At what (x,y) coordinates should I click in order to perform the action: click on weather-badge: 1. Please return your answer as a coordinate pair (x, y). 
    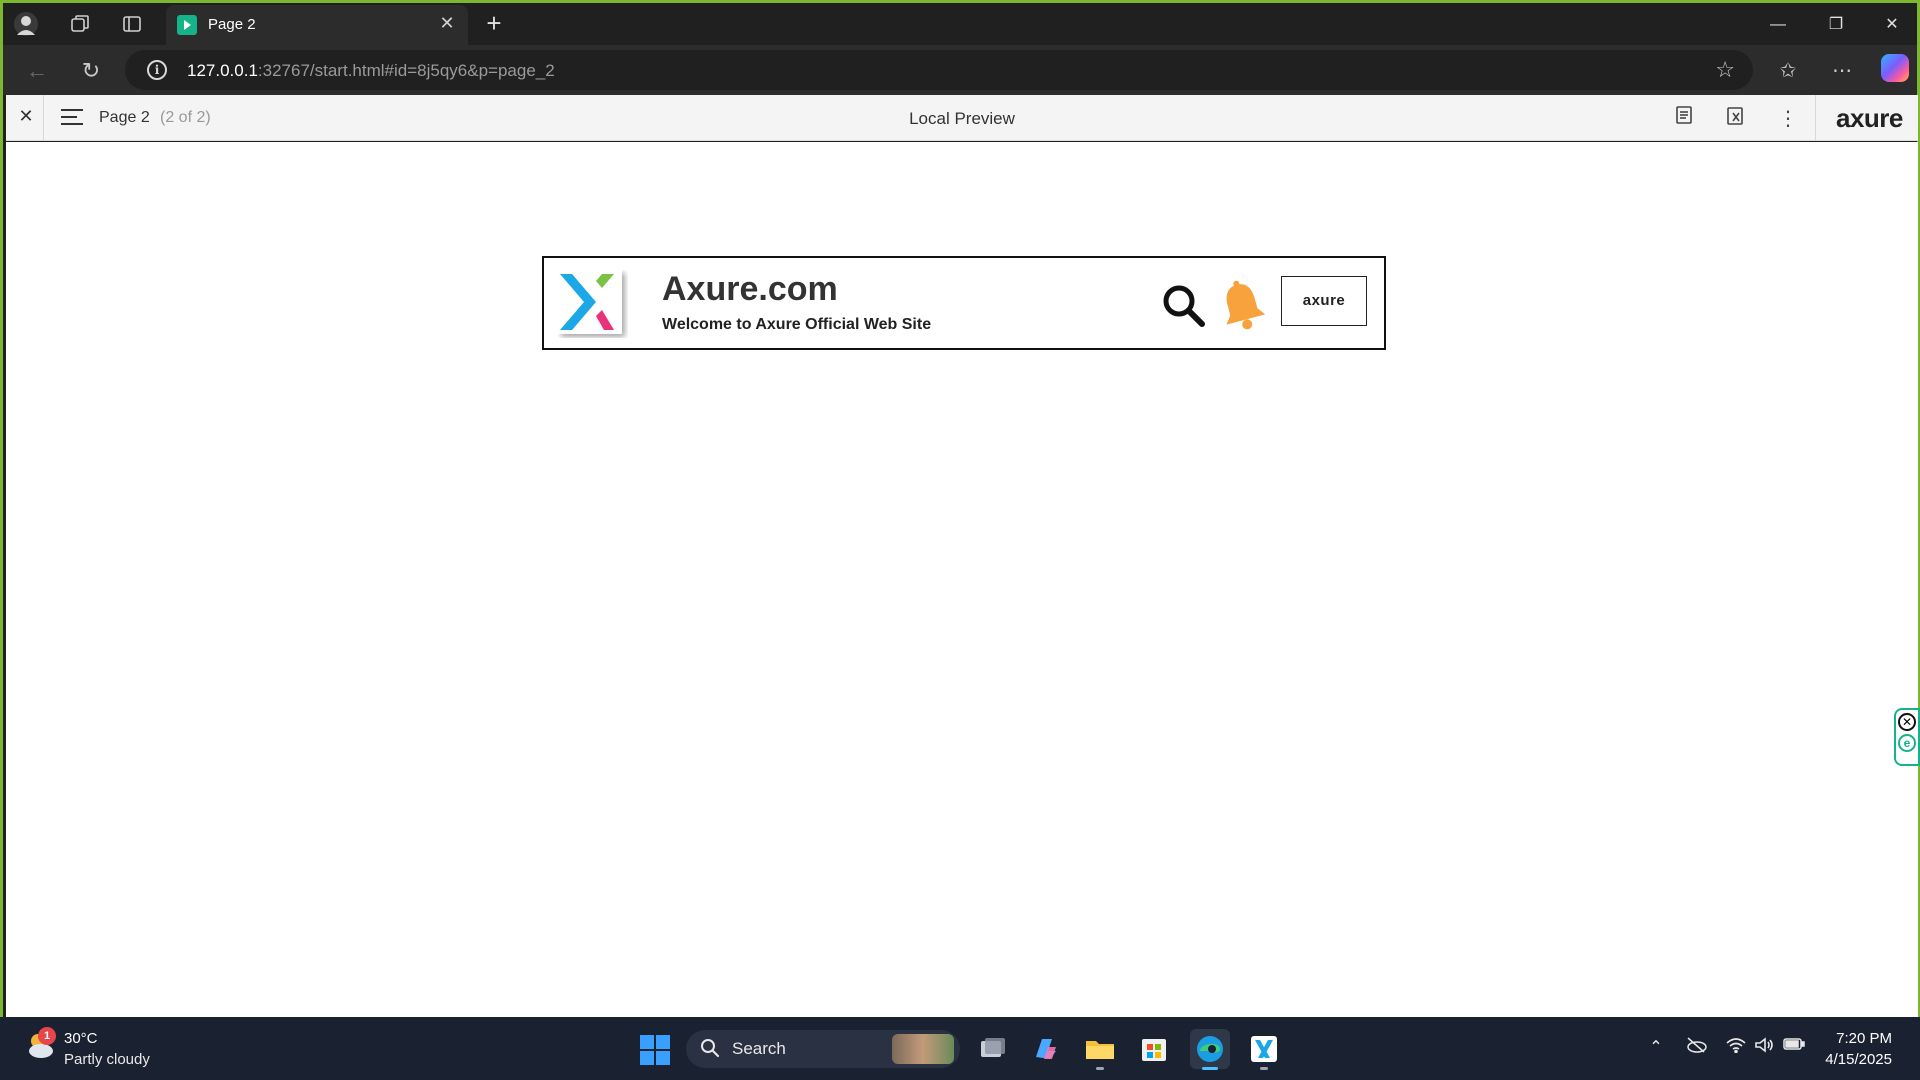
    Looking at the image, I should click on (47, 1036).